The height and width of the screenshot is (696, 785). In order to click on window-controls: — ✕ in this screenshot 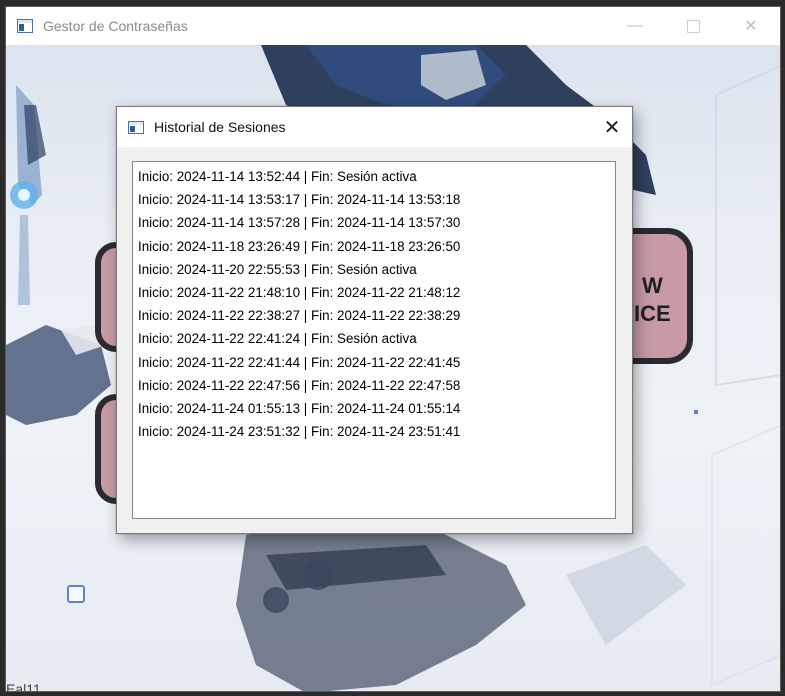, I will do `click(693, 26)`.